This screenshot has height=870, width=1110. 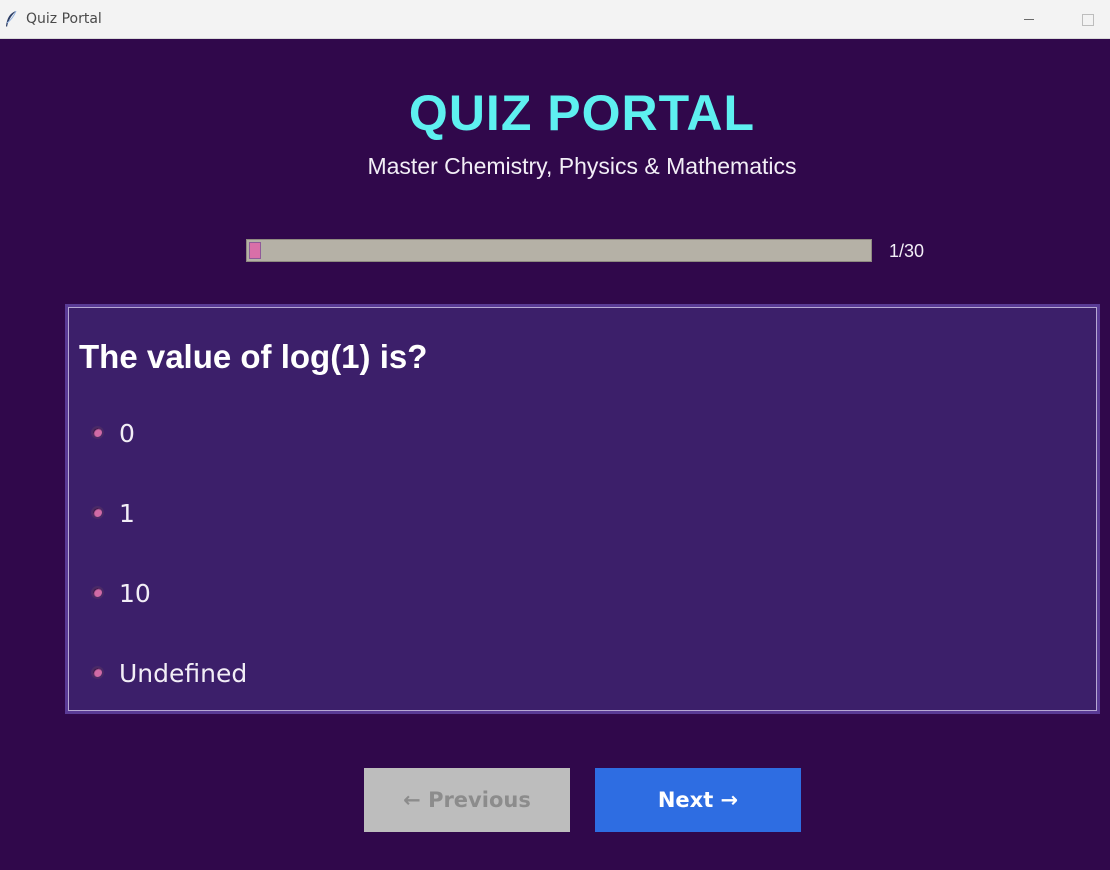 What do you see at coordinates (291, 513) in the screenshot?
I see `option-1: 1` at bounding box center [291, 513].